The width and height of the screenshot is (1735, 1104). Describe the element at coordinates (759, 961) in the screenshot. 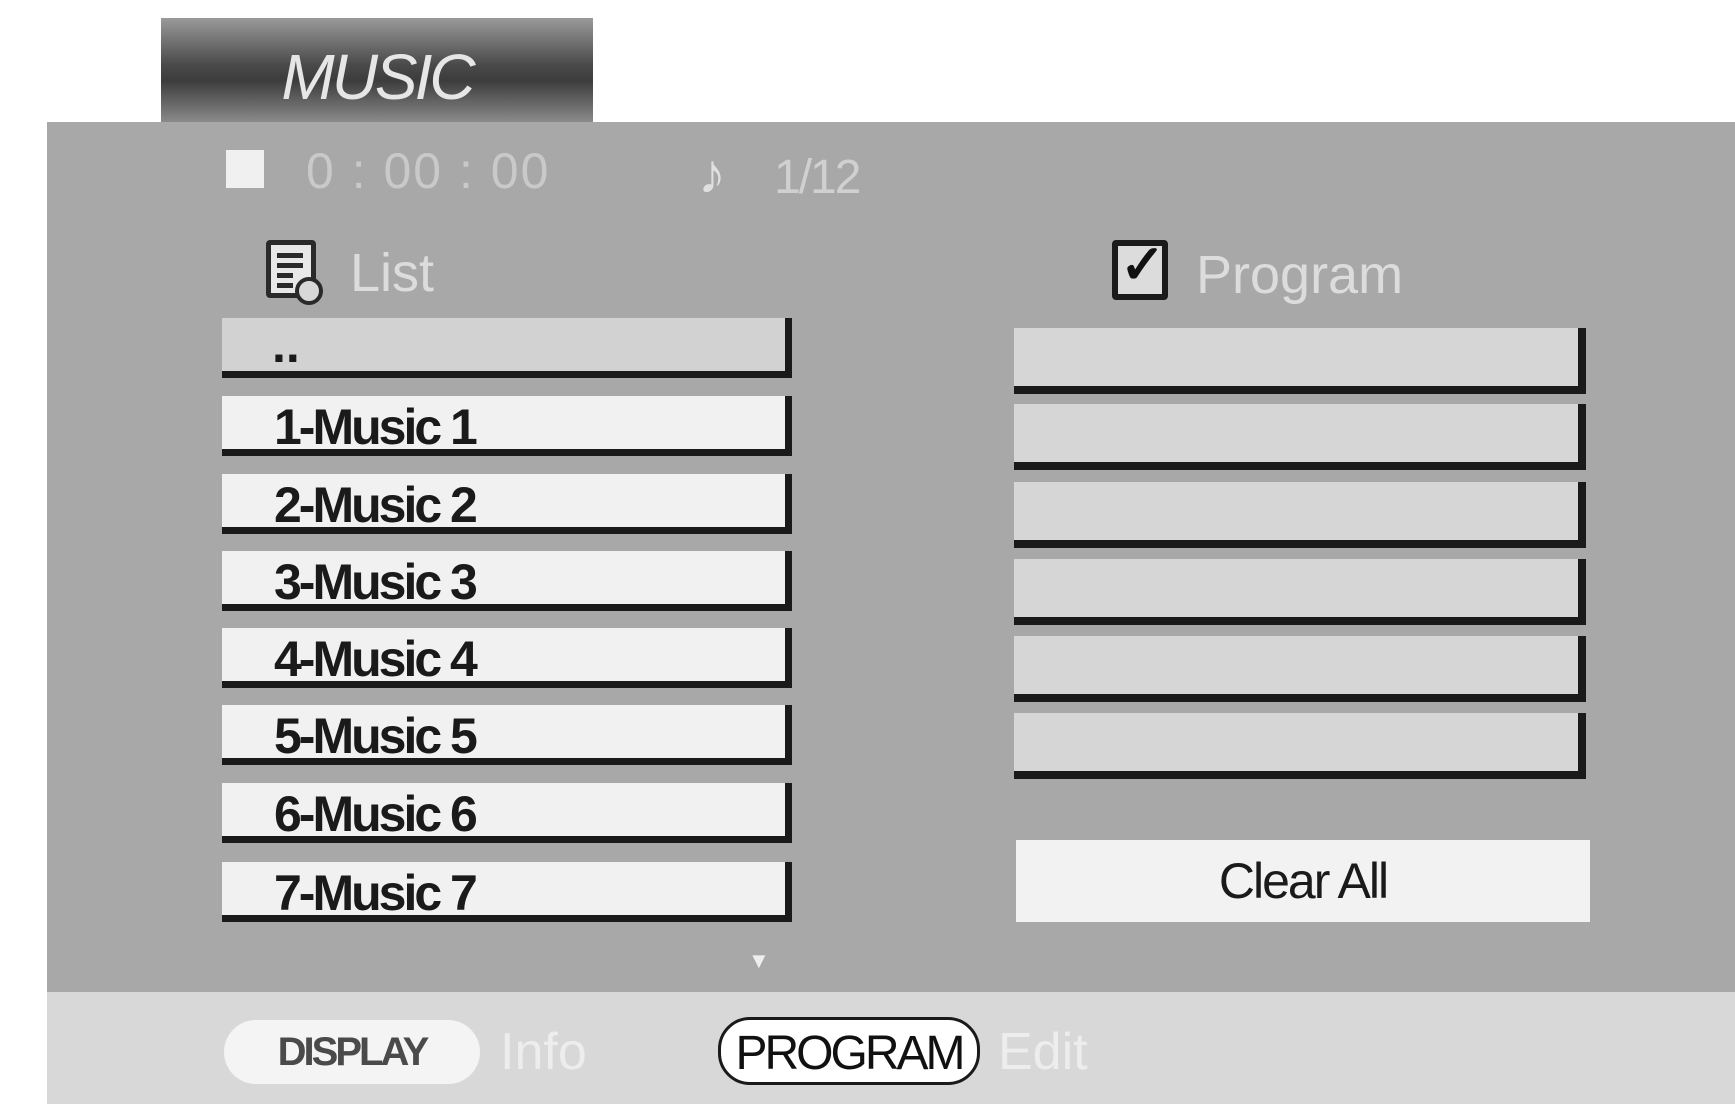

I see `scroll-down-arrow-icon: ▼` at that location.